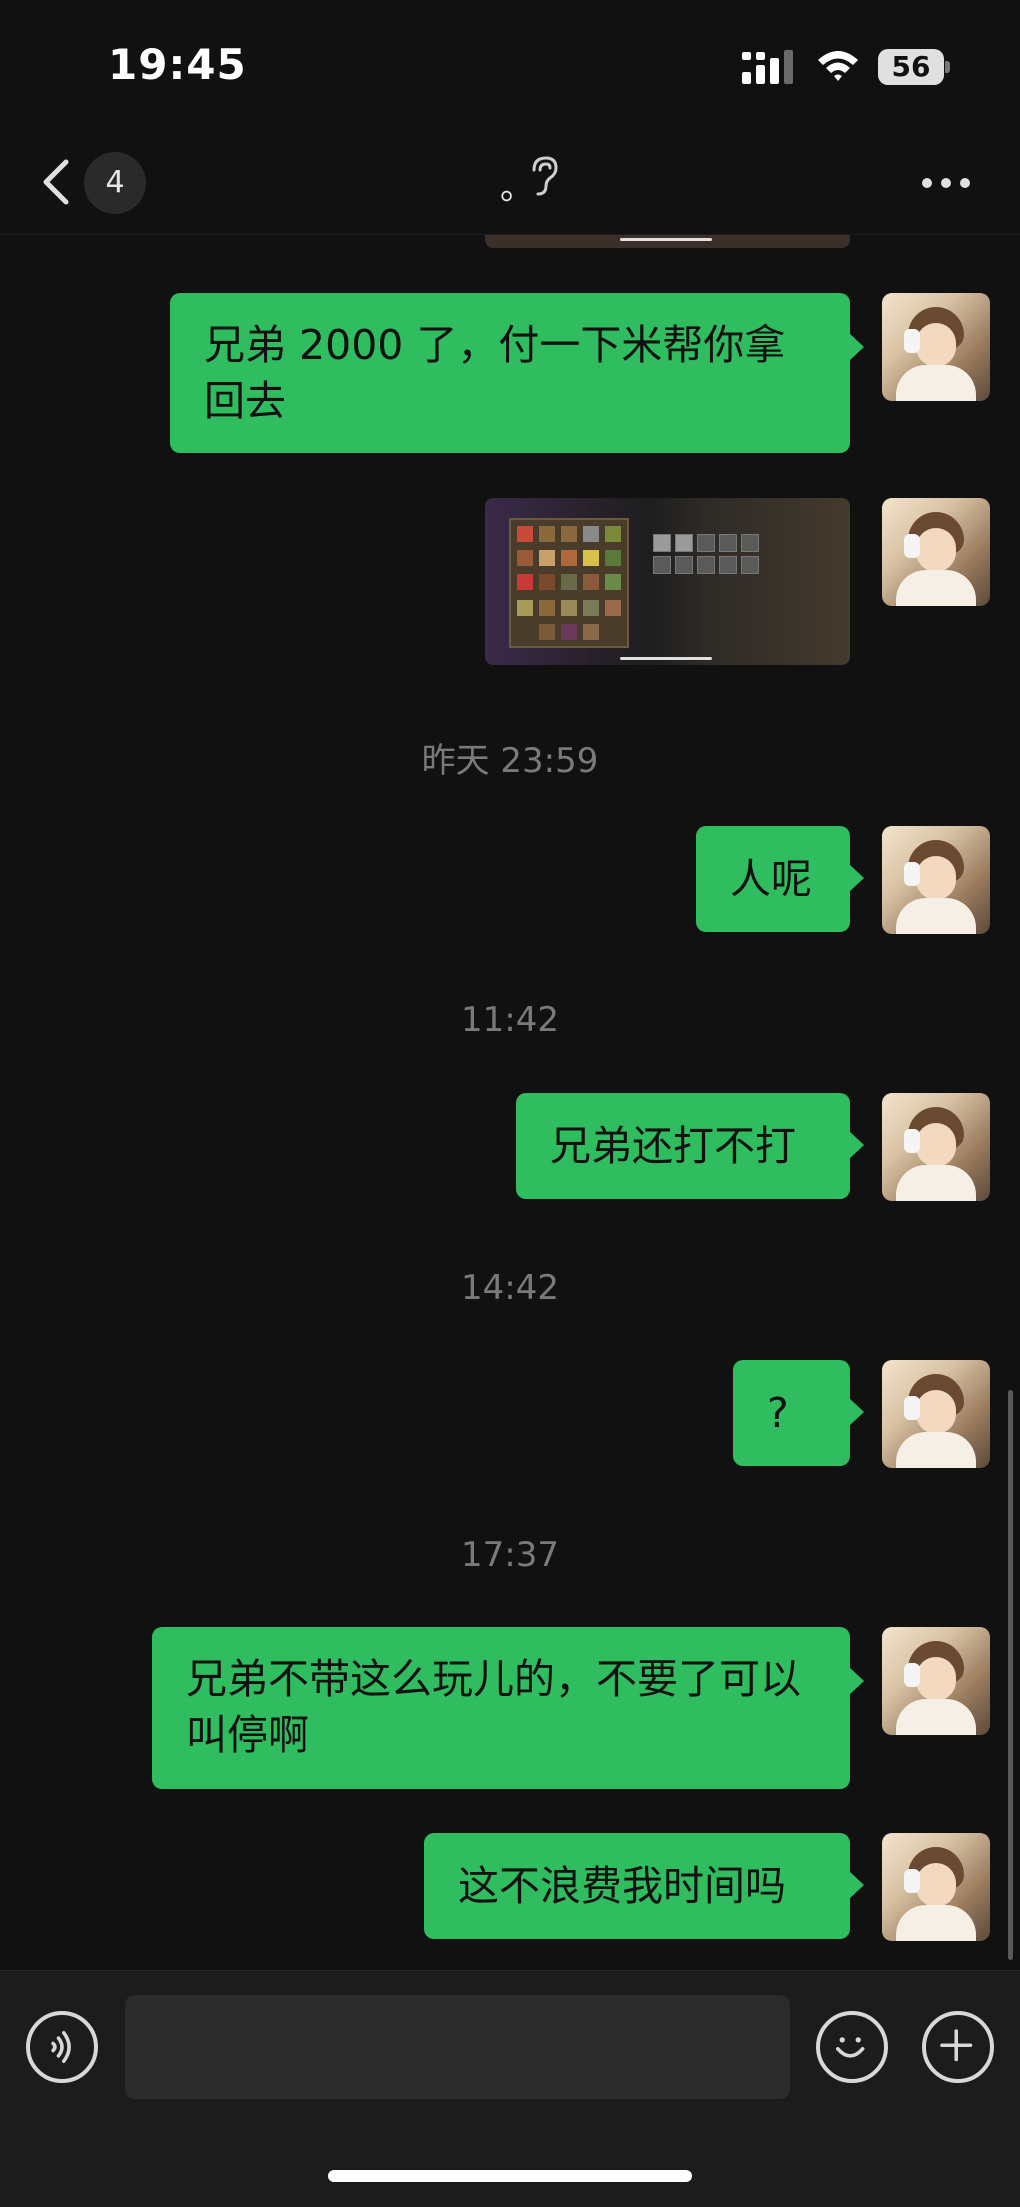  I want to click on cellular-signal-icon, so click(767, 67).